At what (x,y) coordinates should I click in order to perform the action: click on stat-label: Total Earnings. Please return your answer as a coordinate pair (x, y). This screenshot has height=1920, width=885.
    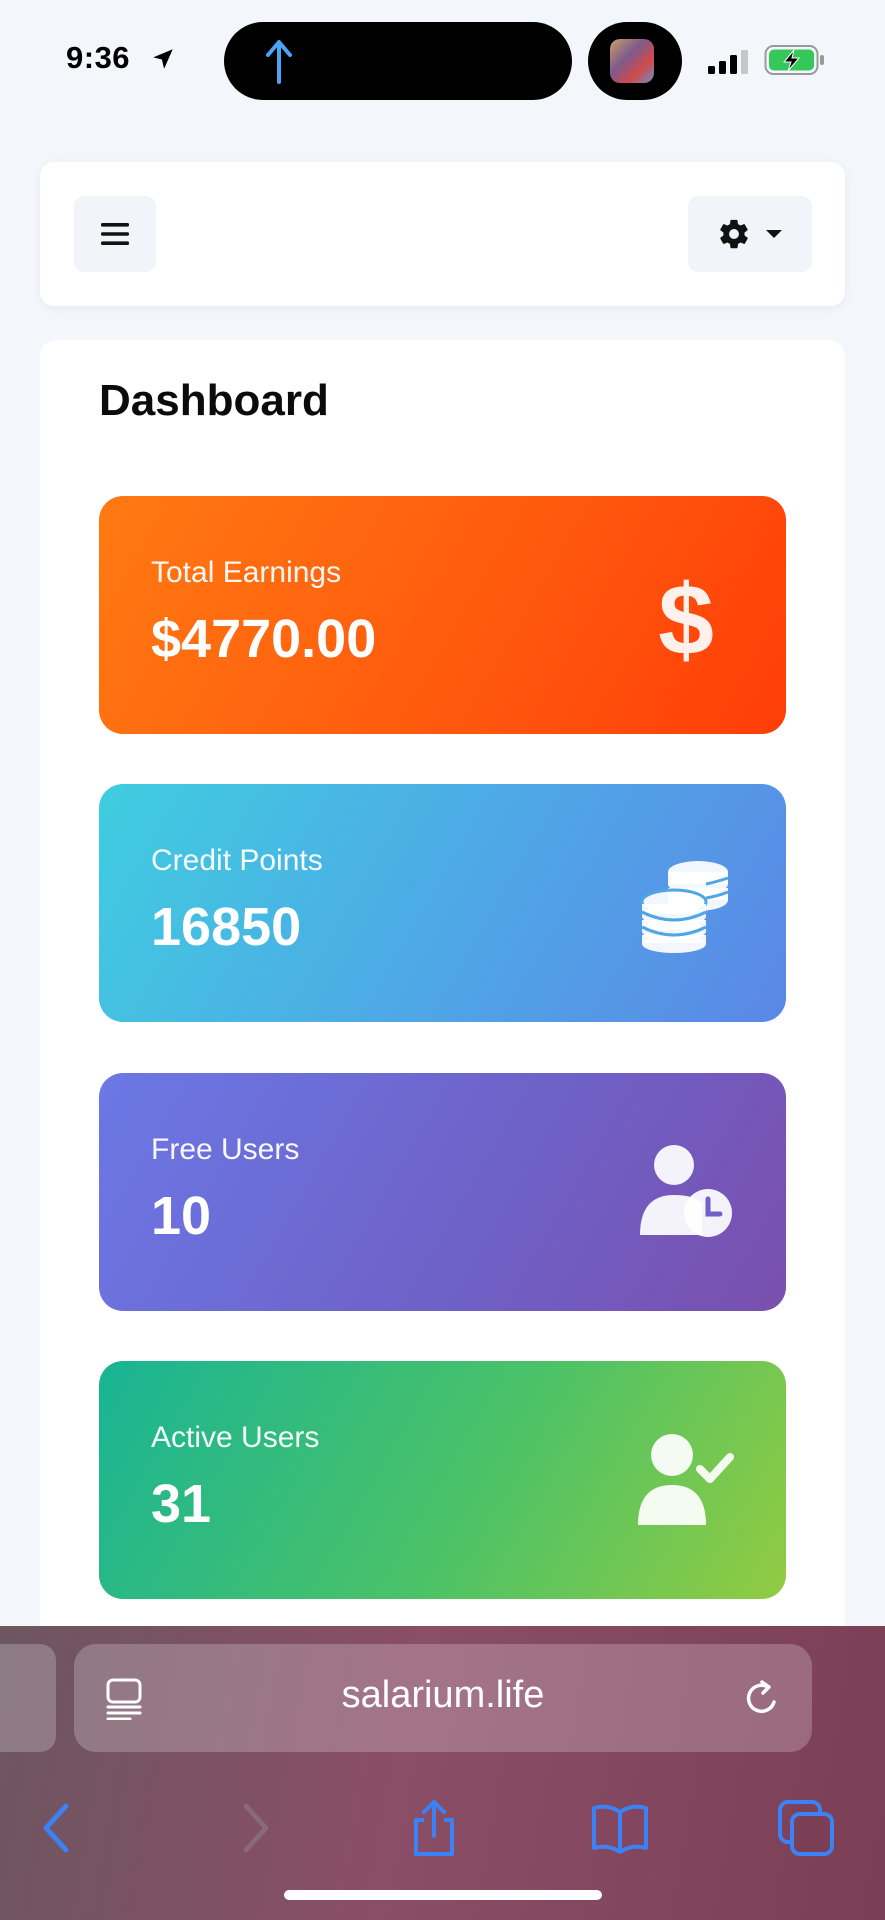
    Looking at the image, I should click on (246, 572).